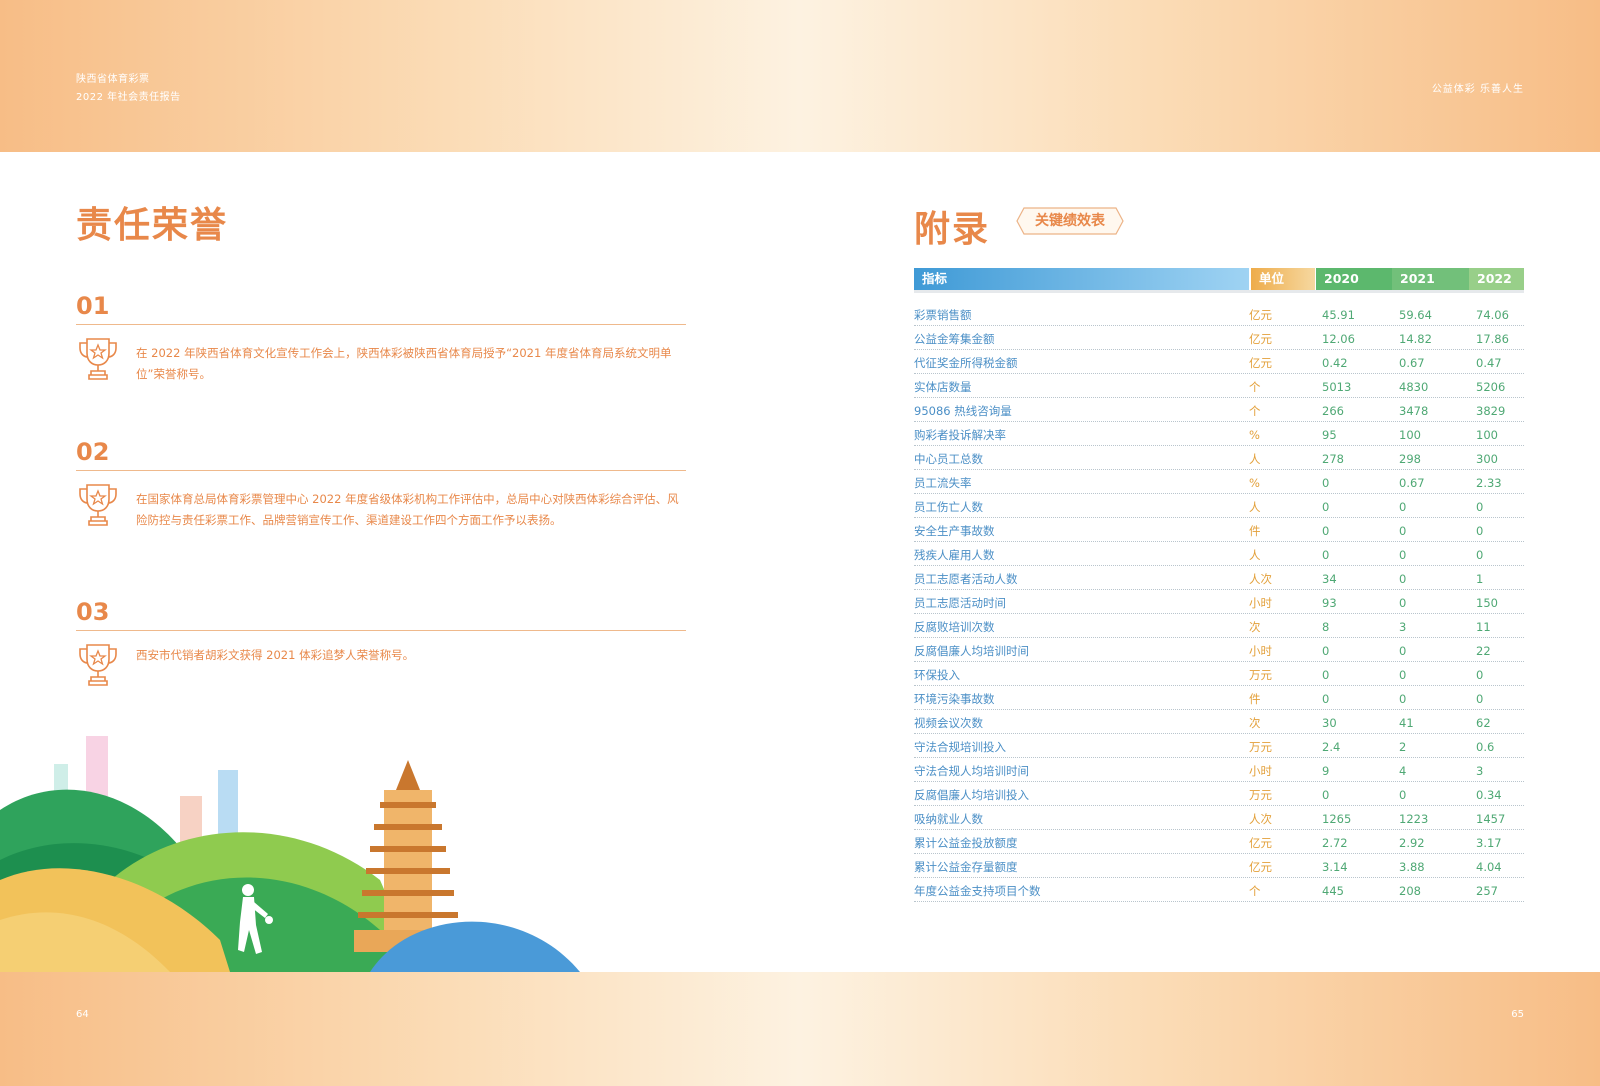  I want to click on table-row: 残疾人雇用人数 人 0 0 0, so click(1219, 554).